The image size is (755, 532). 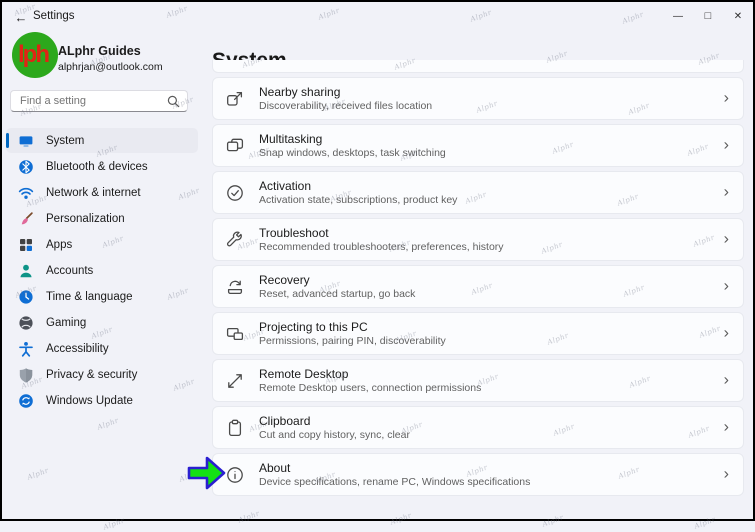 I want to click on window-controls: — □ ✕, so click(x=708, y=16).